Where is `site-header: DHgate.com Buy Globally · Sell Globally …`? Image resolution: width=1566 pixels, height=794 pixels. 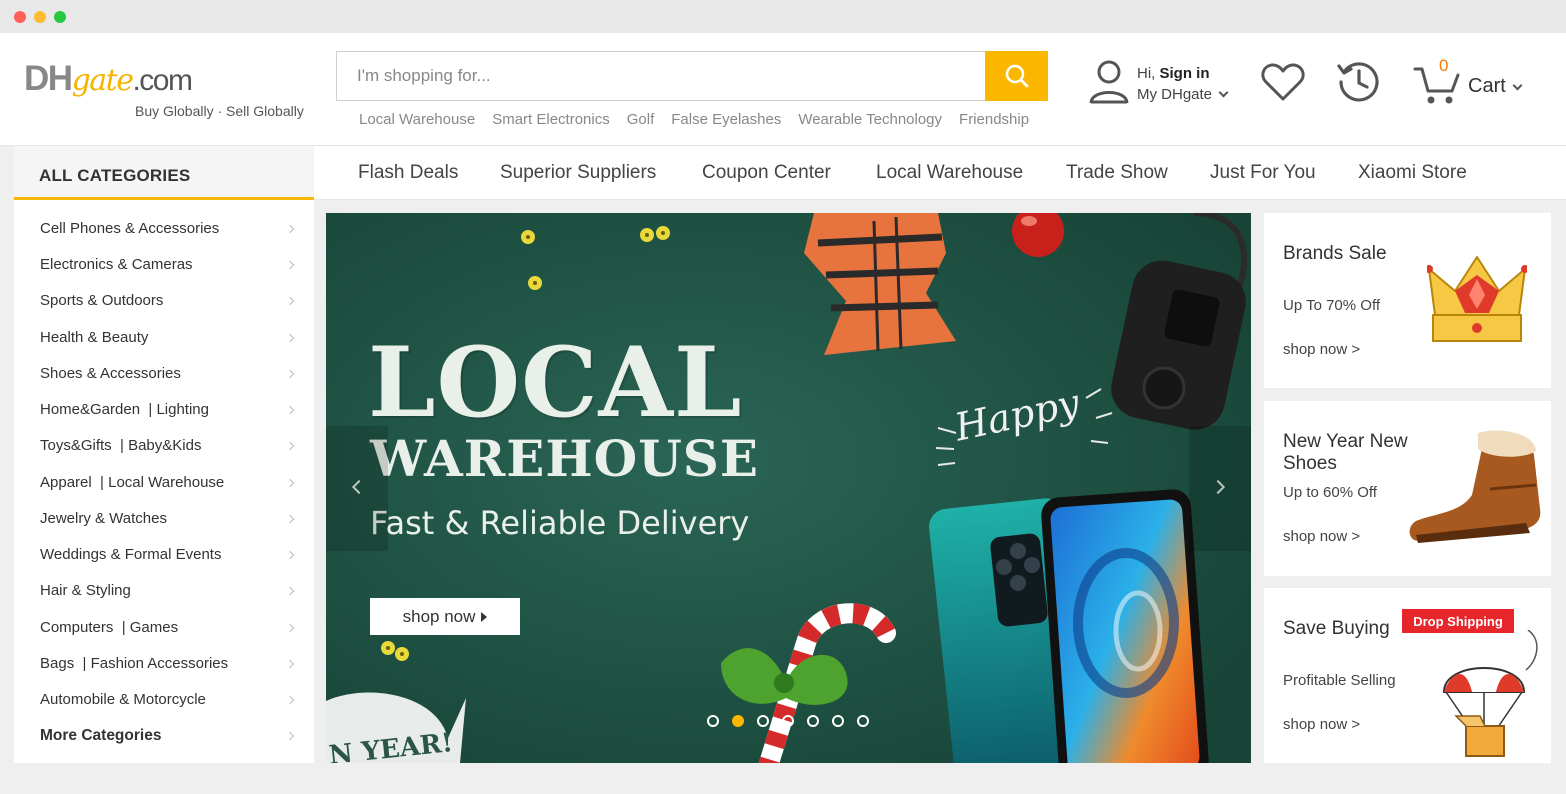 site-header: DHgate.com Buy Globally · Sell Globally … is located at coordinates (783, 89).